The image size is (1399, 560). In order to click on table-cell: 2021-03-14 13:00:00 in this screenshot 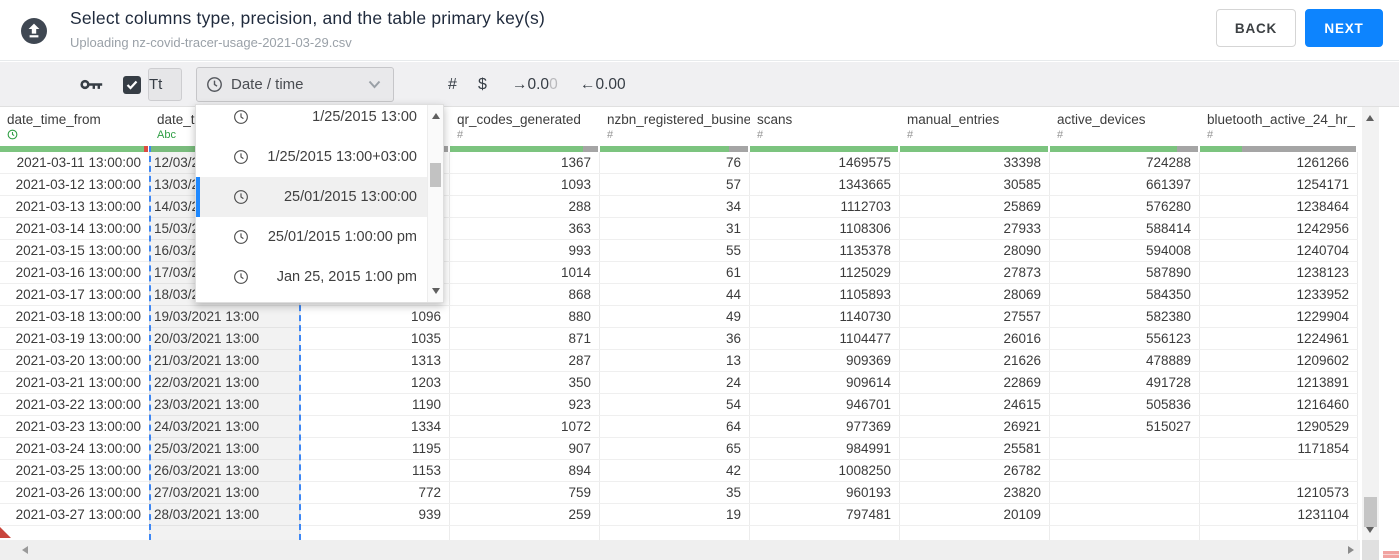, I will do `click(75, 228)`.